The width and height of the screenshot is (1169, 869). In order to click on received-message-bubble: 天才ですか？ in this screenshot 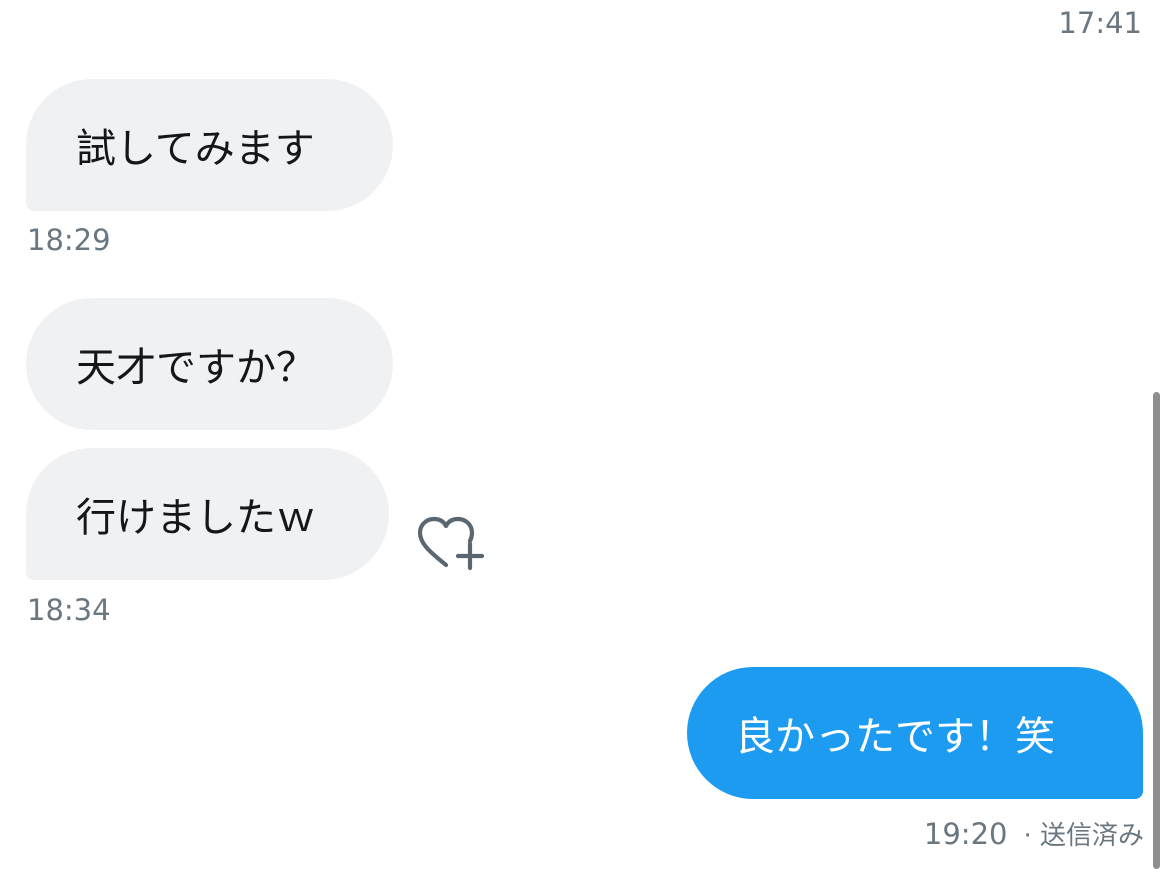, I will do `click(209, 364)`.